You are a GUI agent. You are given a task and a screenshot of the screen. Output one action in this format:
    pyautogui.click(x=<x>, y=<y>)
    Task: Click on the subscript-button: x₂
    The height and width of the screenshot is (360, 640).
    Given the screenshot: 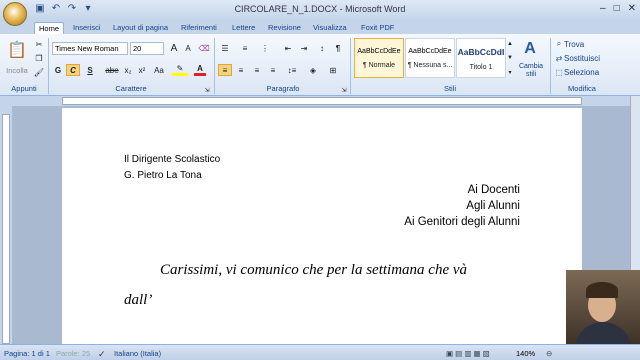 What is the action you would take?
    pyautogui.click(x=128, y=70)
    